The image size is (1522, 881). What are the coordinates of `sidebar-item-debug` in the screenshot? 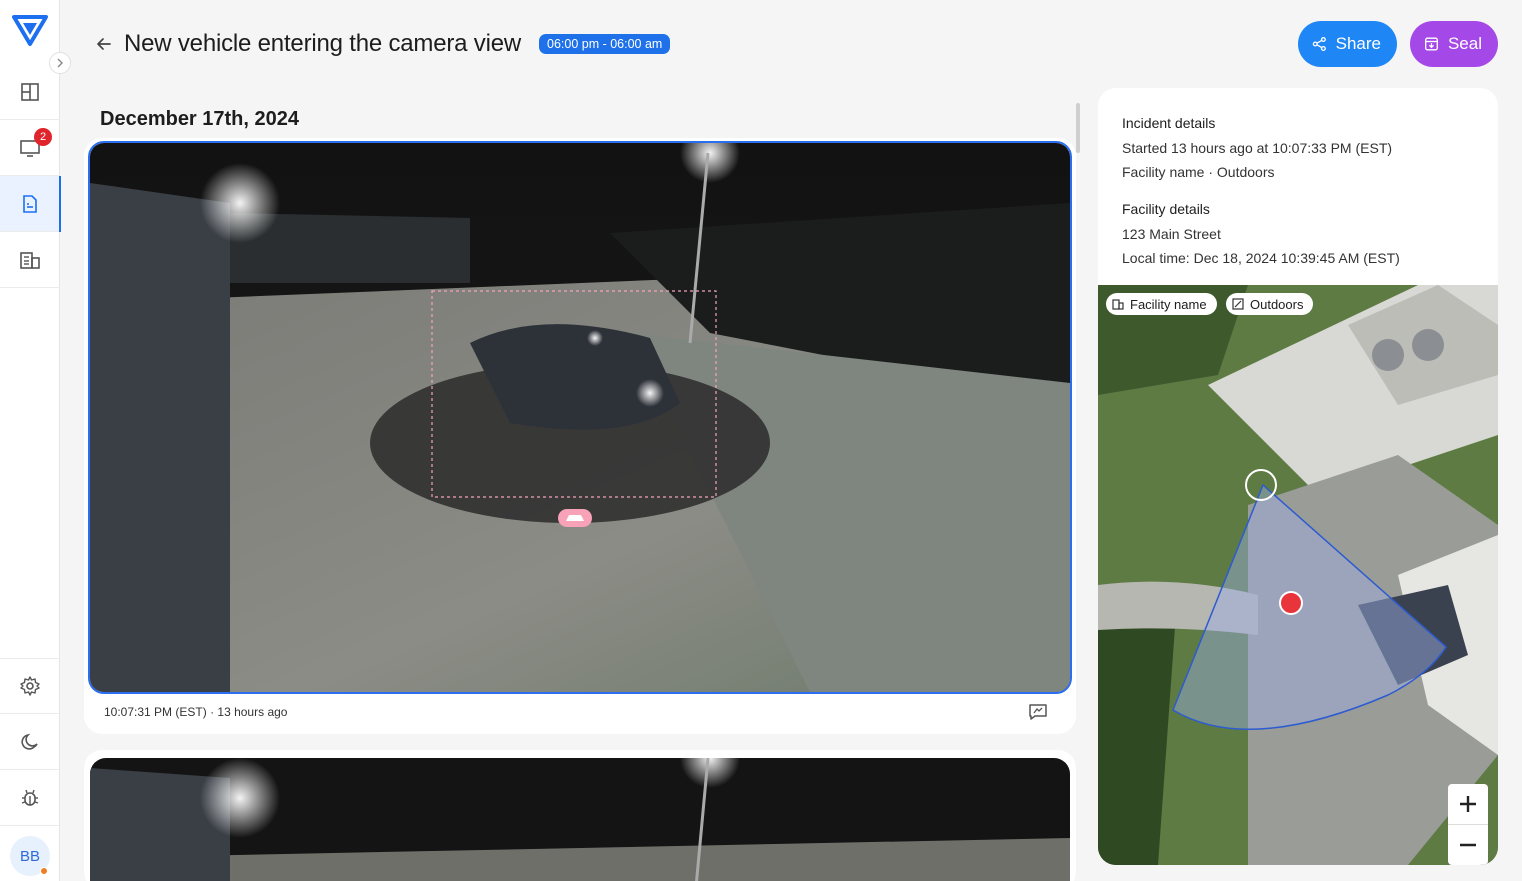 It's located at (30, 798).